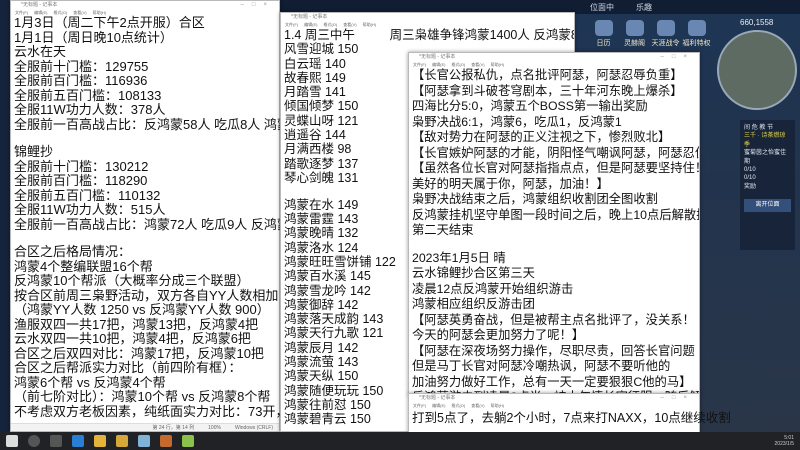  I want to click on text-line: 【敌对势力在阿瑟的正义注视之下，惨烈败北】, so click(541, 137).